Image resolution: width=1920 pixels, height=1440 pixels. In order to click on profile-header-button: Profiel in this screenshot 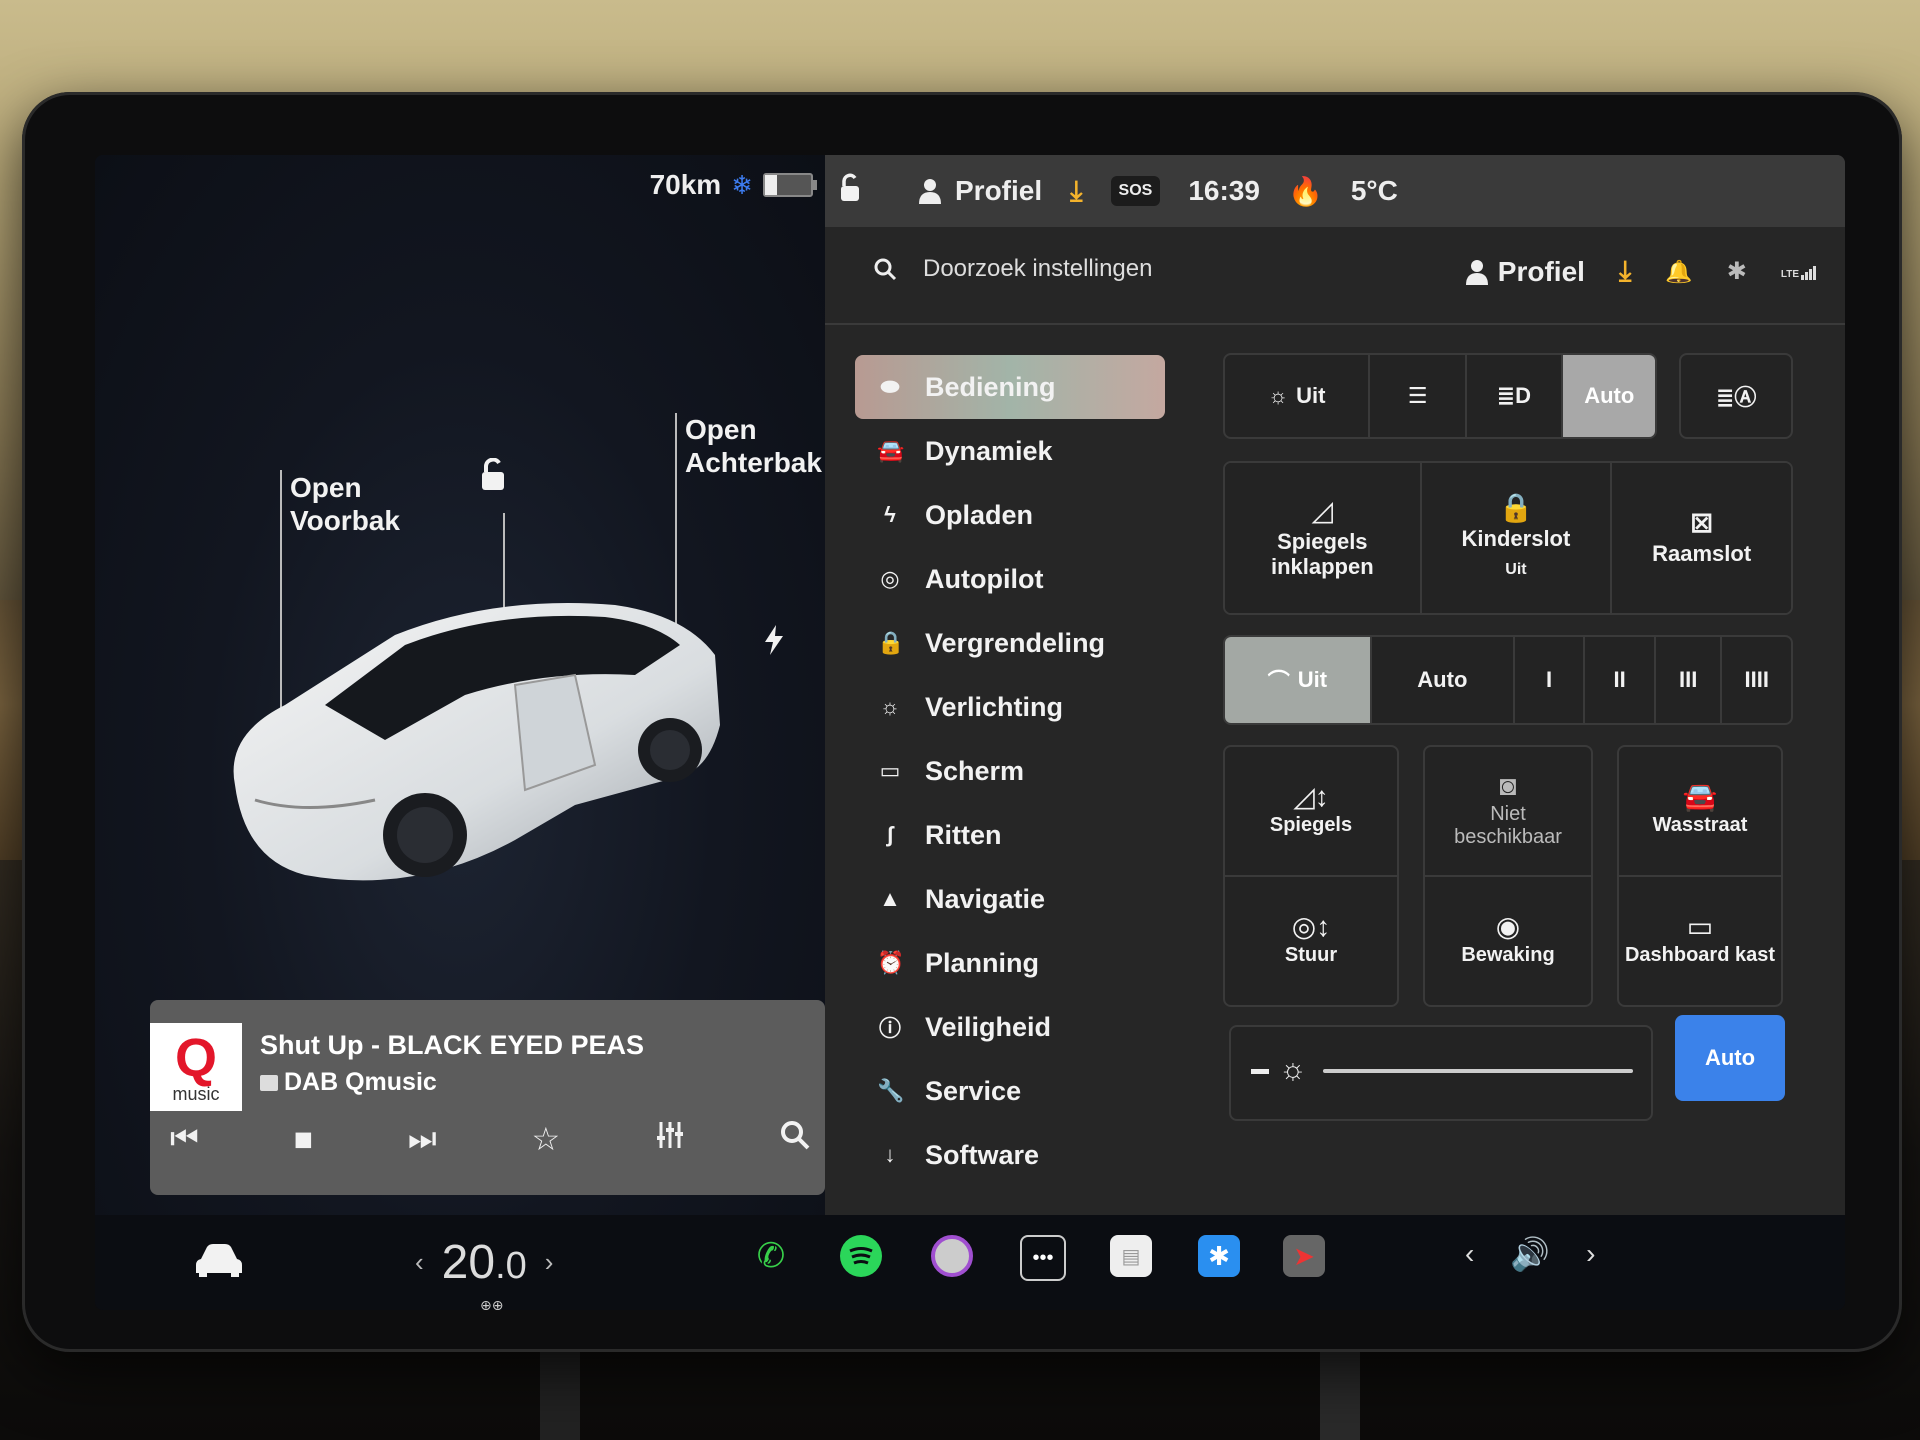, I will do `click(1525, 272)`.